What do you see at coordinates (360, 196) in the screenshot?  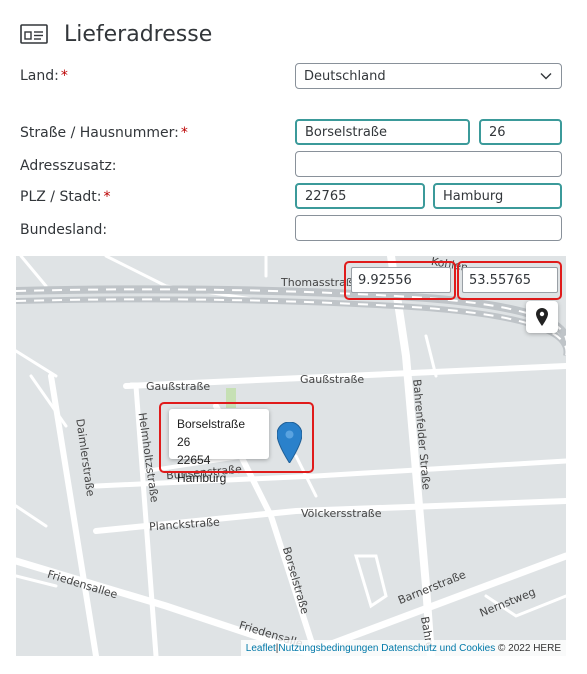 I see `postal-code-input: 22765` at bounding box center [360, 196].